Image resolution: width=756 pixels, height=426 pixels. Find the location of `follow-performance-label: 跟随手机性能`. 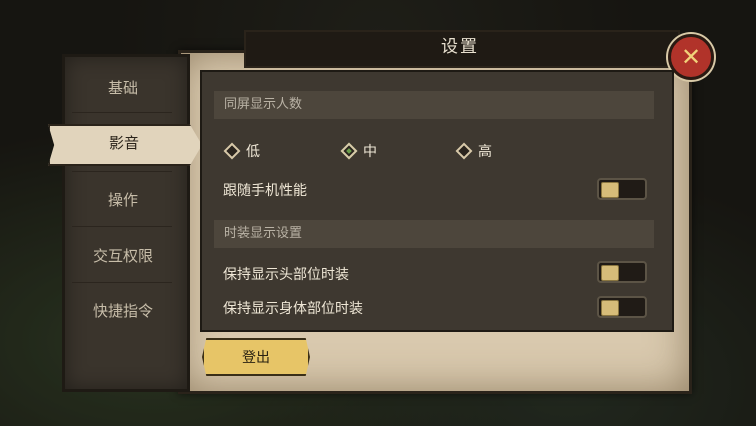

follow-performance-label: 跟随手机性能 is located at coordinates (265, 191).